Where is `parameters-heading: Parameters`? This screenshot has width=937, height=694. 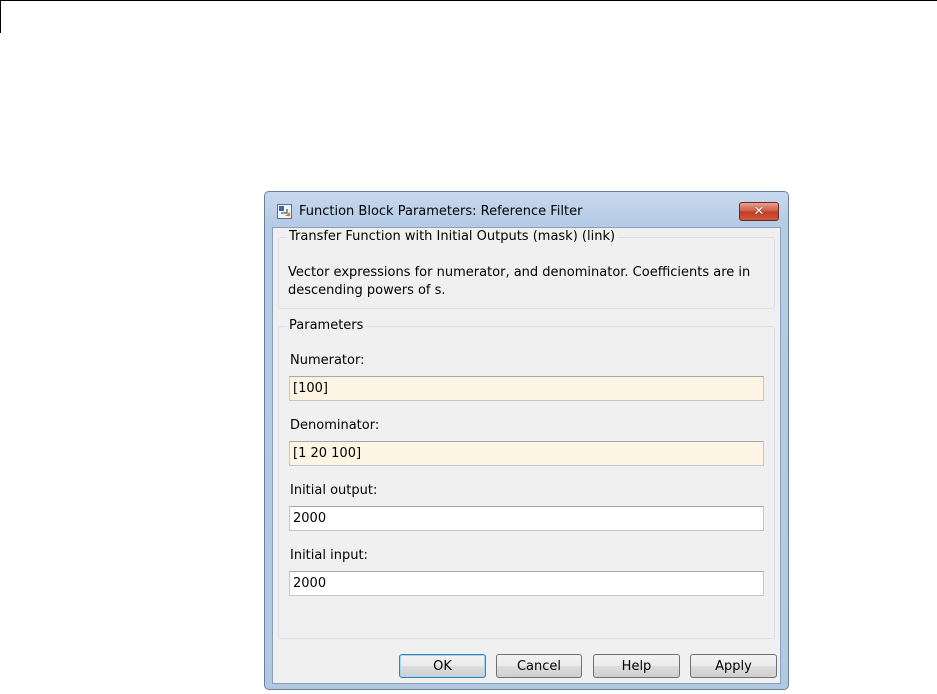
parameters-heading: Parameters is located at coordinates (326, 325).